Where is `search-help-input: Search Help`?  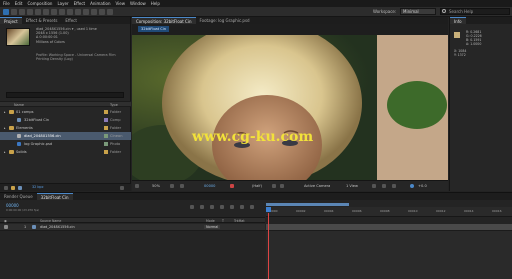 search-help-input: Search Help is located at coordinates (475, 11).